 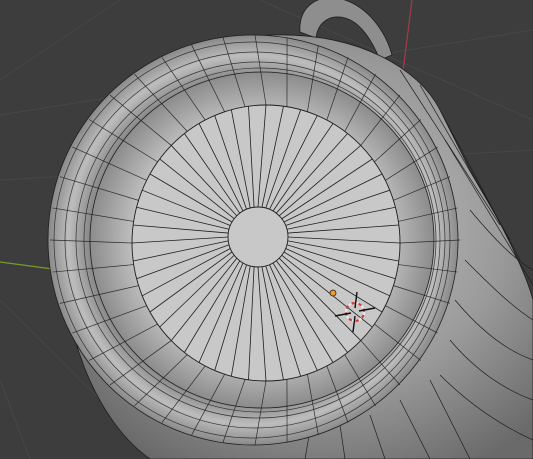 I want to click on object-origin-icon, so click(x=333, y=293).